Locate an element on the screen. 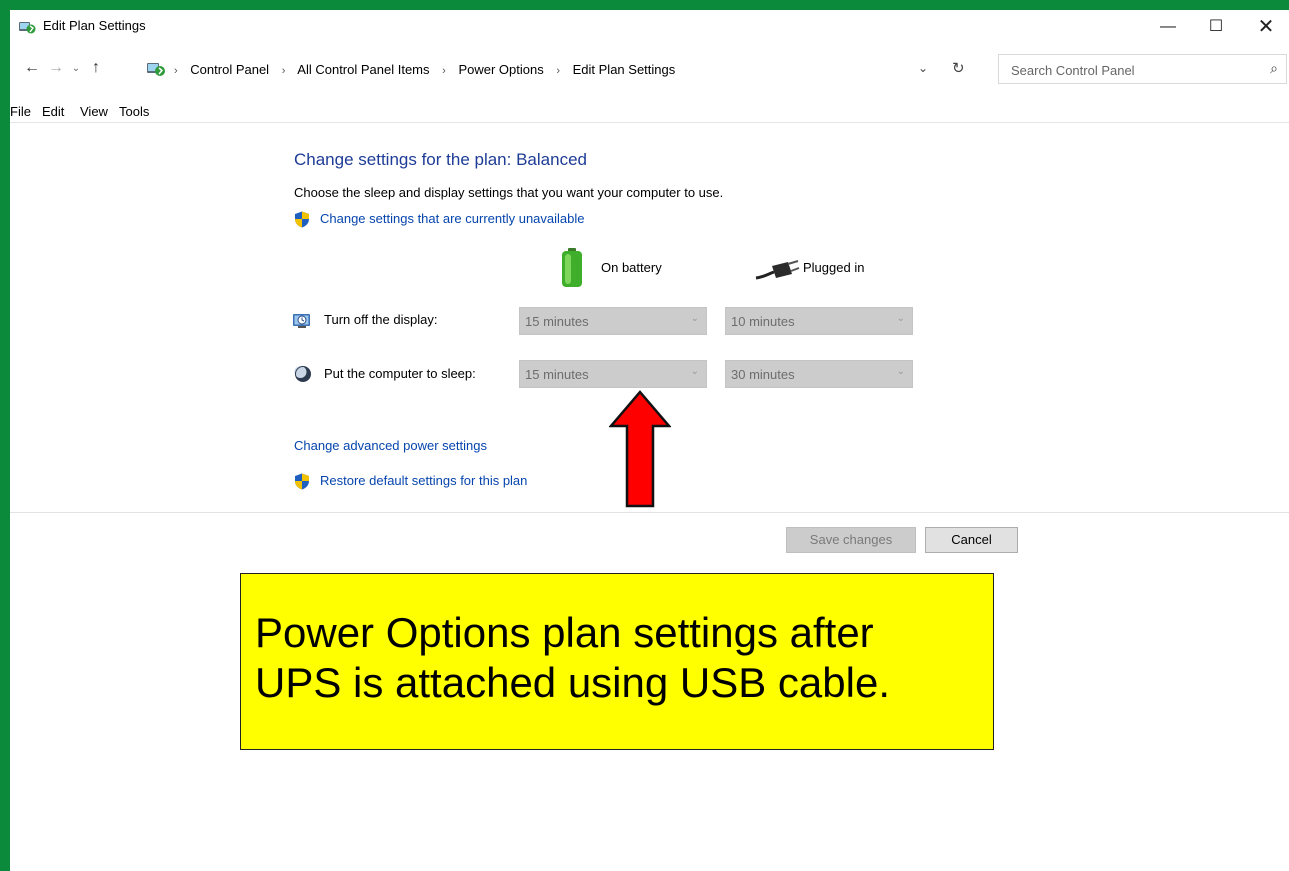 This screenshot has height=871, width=1289. breadcrumb-power-options: Power Options is located at coordinates (500, 69).